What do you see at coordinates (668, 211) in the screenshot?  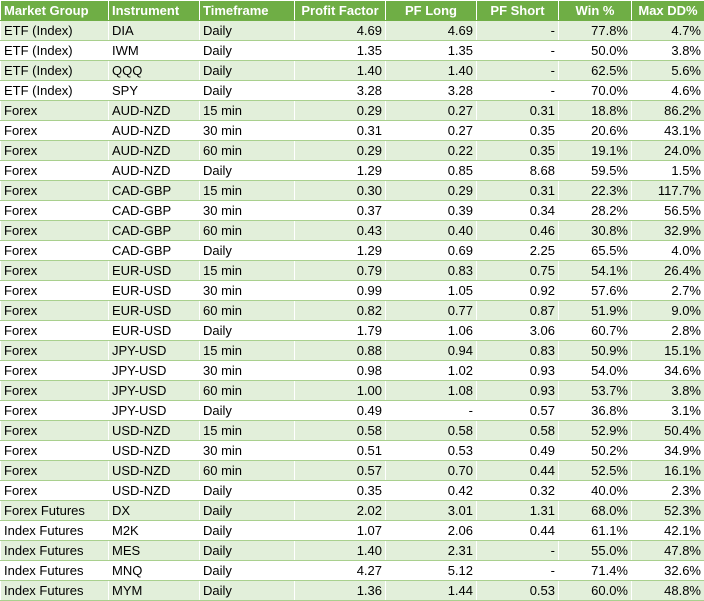 I see `cell-max-dd: 56.5%` at bounding box center [668, 211].